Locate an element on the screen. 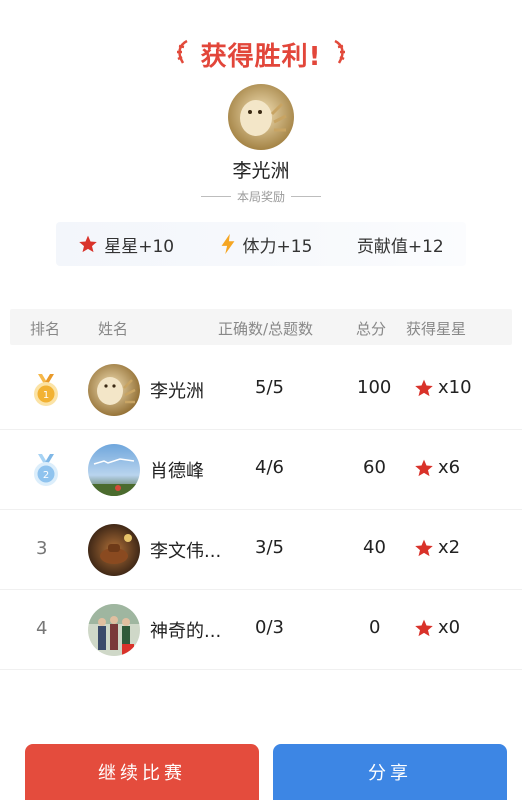 This screenshot has width=522, height=800. left-laurel-icon is located at coordinates (183, 54).